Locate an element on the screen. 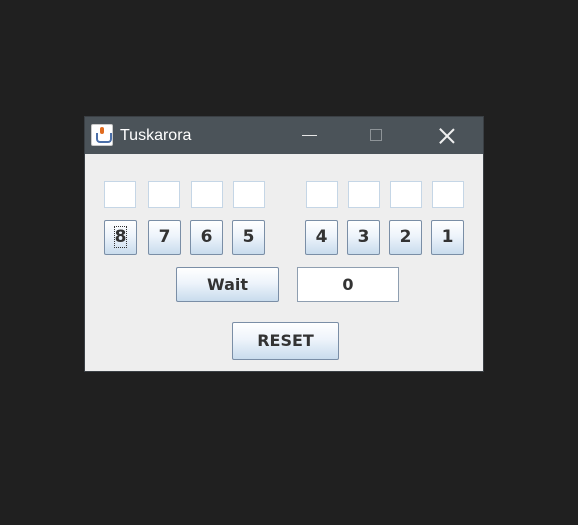 This screenshot has height=525, width=578. close-icon is located at coordinates (447, 136).